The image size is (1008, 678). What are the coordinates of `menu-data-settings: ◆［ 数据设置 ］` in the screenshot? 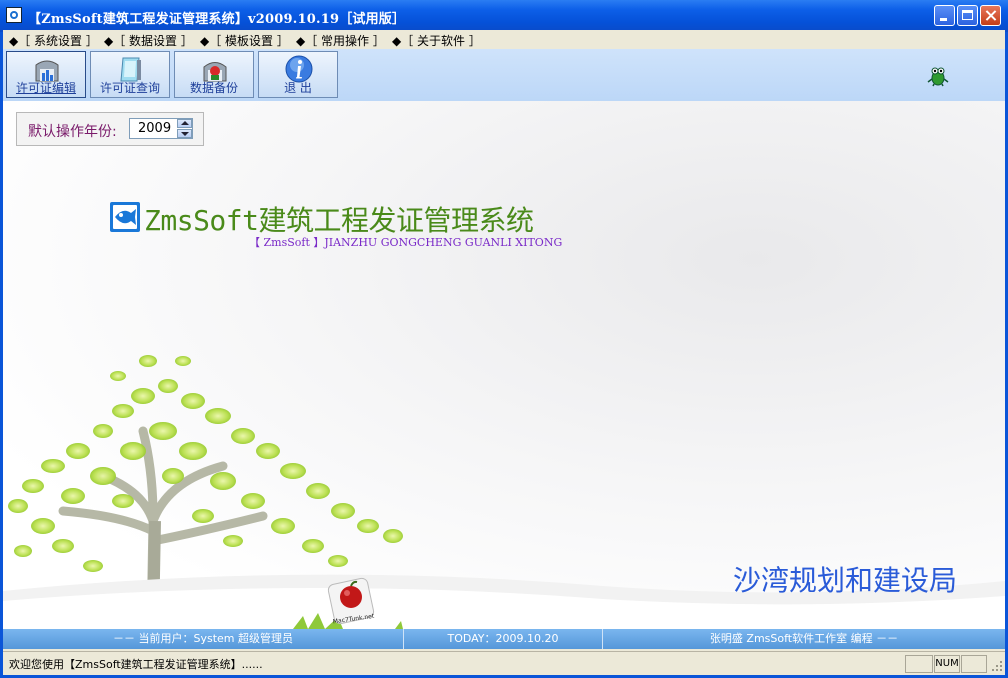 It's located at (148, 40).